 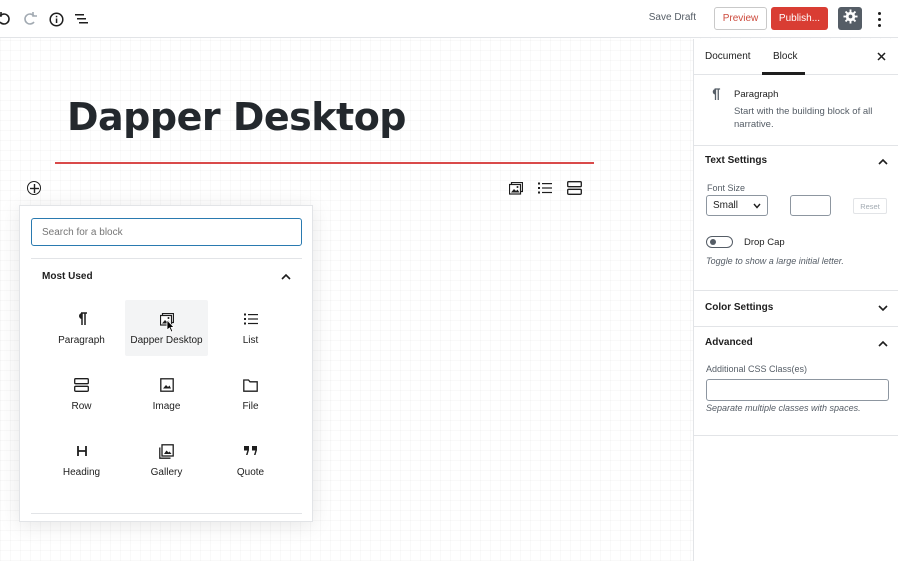 What do you see at coordinates (797, 390) in the screenshot?
I see `css-class-input` at bounding box center [797, 390].